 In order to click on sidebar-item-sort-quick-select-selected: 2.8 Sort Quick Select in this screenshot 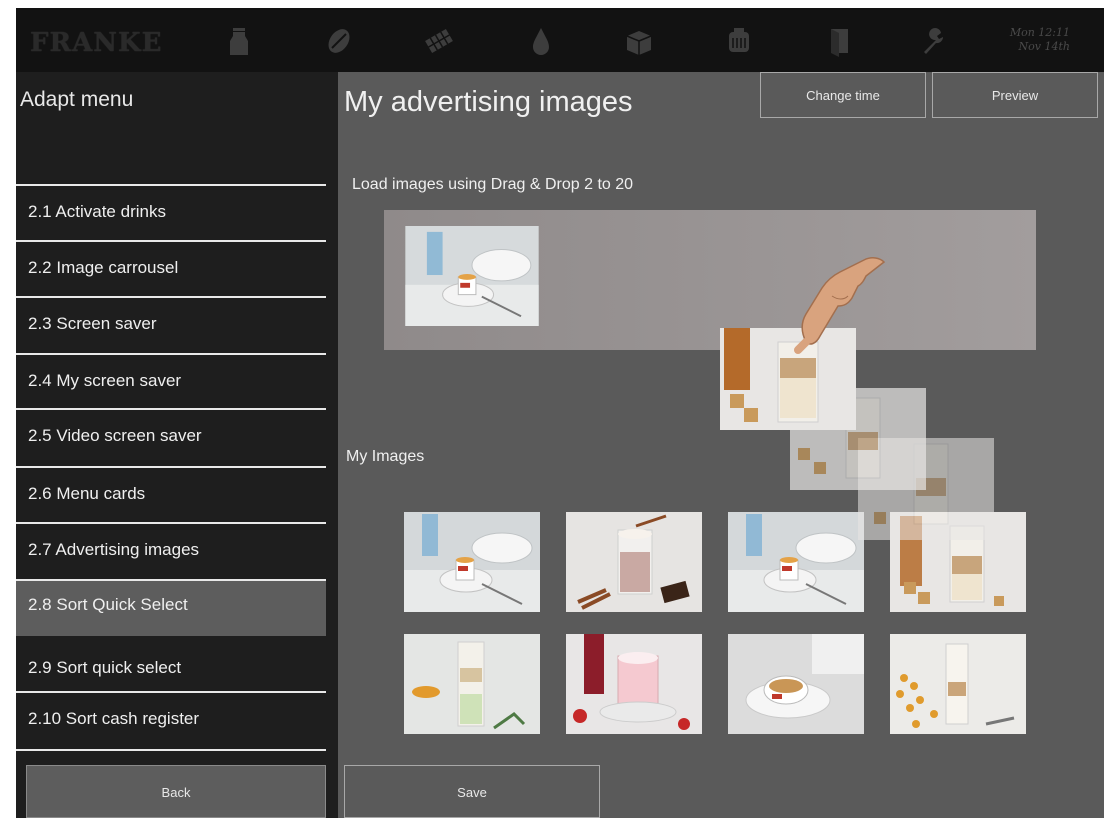, I will do `click(171, 608)`.